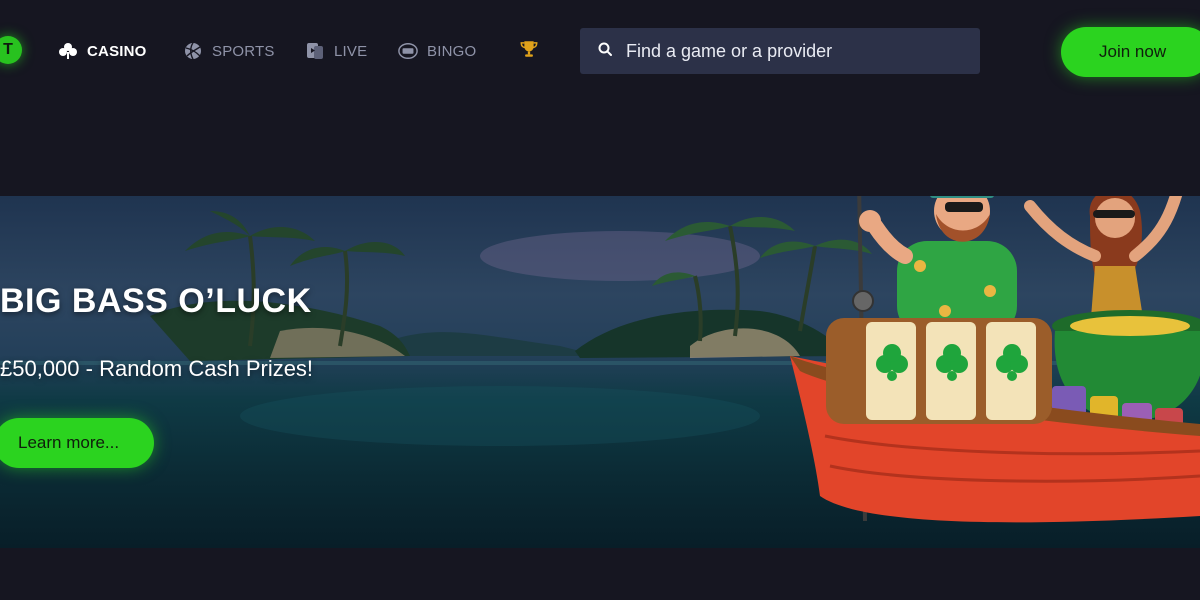 The width and height of the screenshot is (1200, 600). I want to click on trophy-icon, so click(529, 49).